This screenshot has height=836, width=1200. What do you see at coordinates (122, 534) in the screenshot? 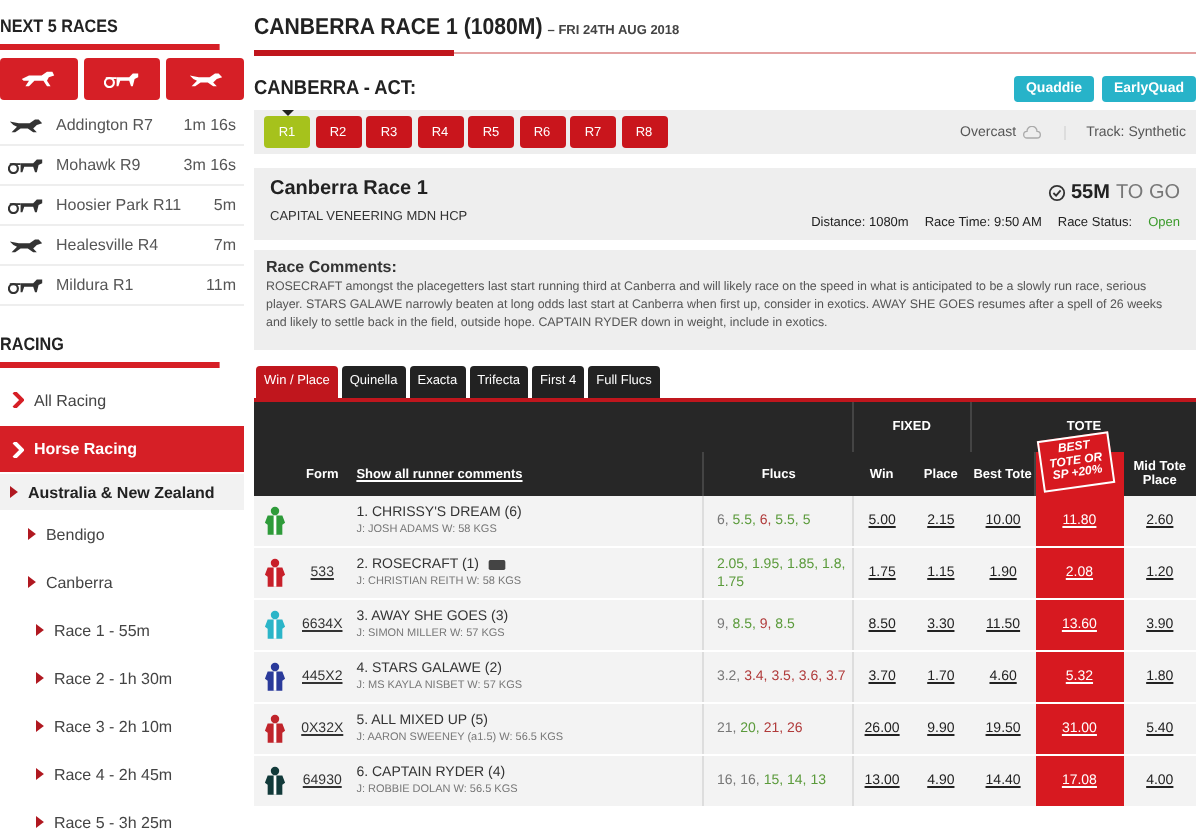
I see `nav-item: Bendigo` at bounding box center [122, 534].